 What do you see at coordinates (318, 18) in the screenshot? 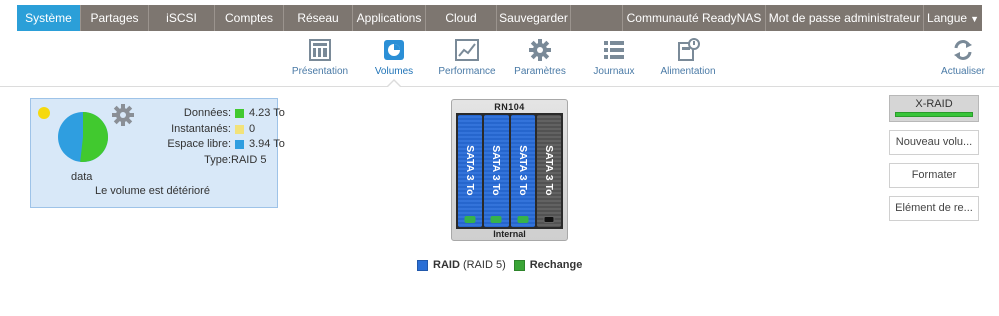
I see `tab-reseau: Réseau` at bounding box center [318, 18].